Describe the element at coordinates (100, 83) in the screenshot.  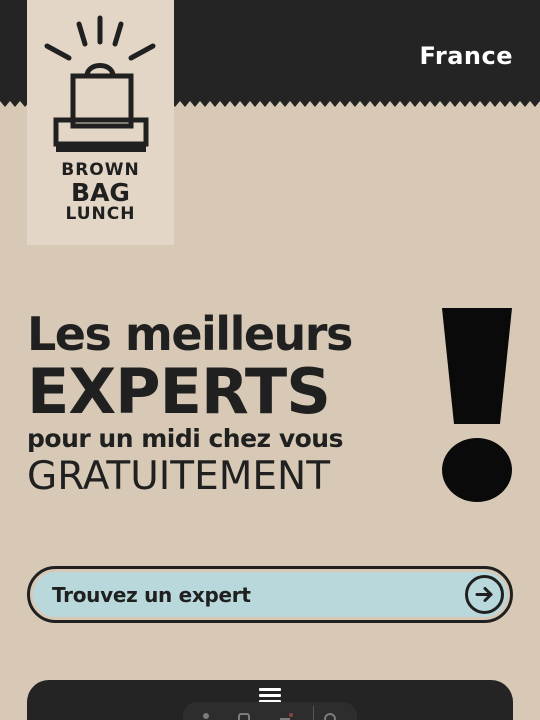
I see `shopping-bag-logo-icon` at that location.